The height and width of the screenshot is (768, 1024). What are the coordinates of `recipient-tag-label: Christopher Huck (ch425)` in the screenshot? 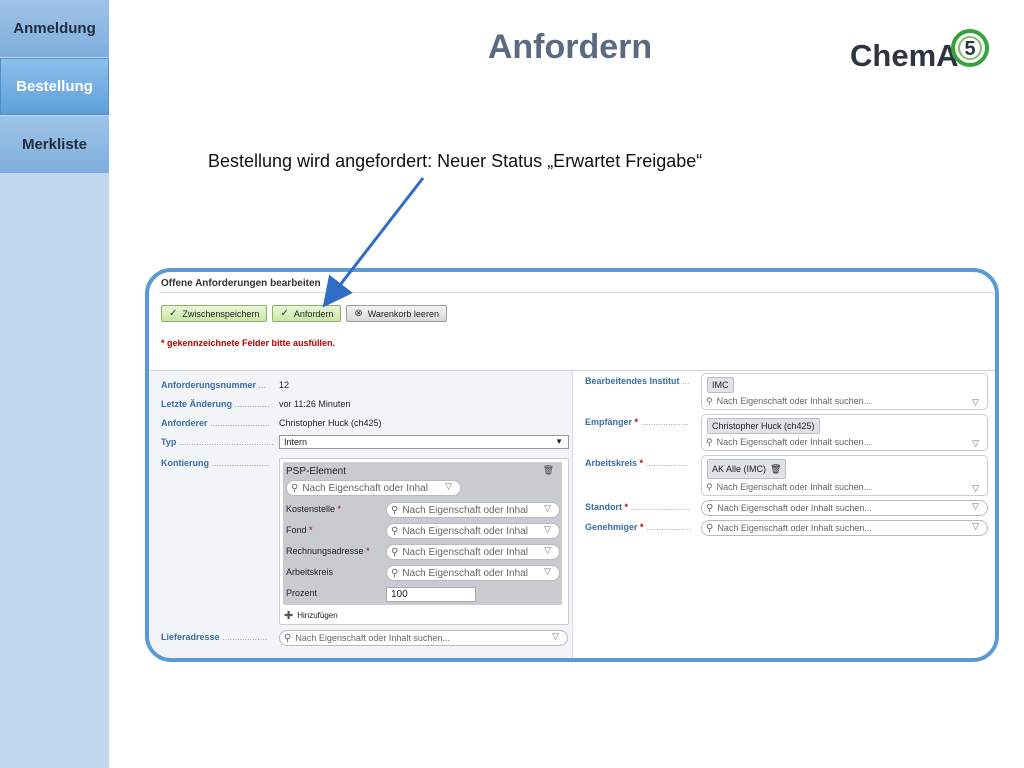 It's located at (763, 426).